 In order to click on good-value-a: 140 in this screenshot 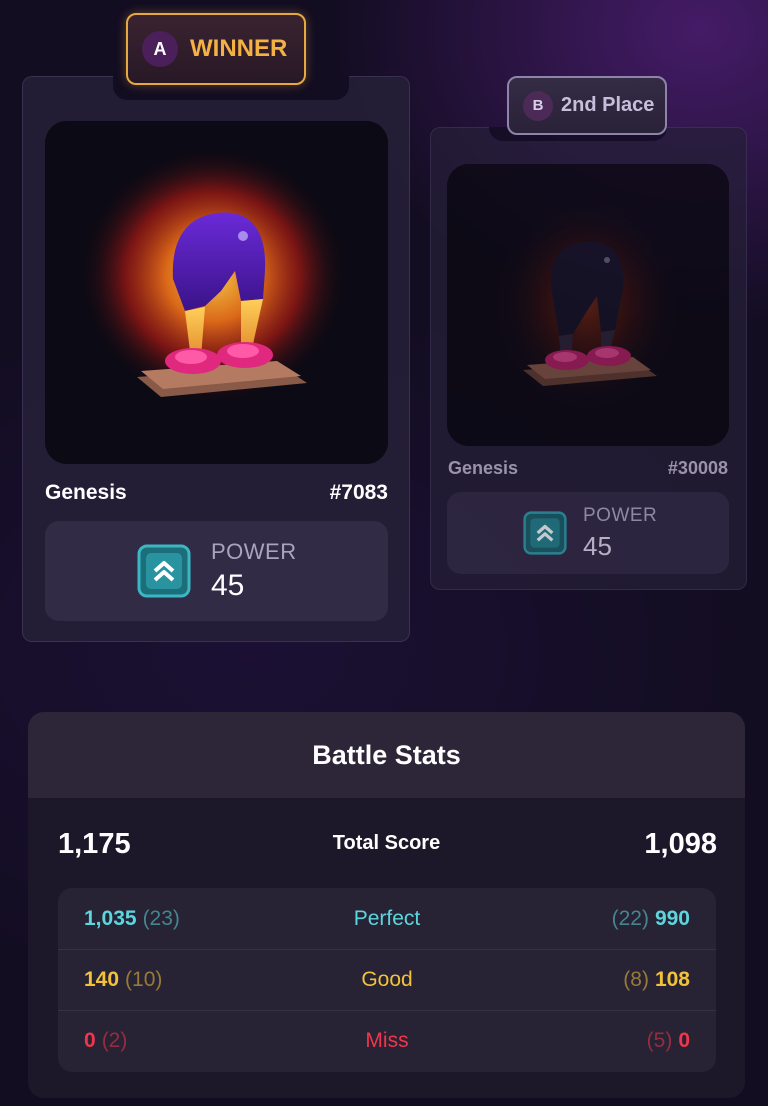, I will do `click(102, 979)`.